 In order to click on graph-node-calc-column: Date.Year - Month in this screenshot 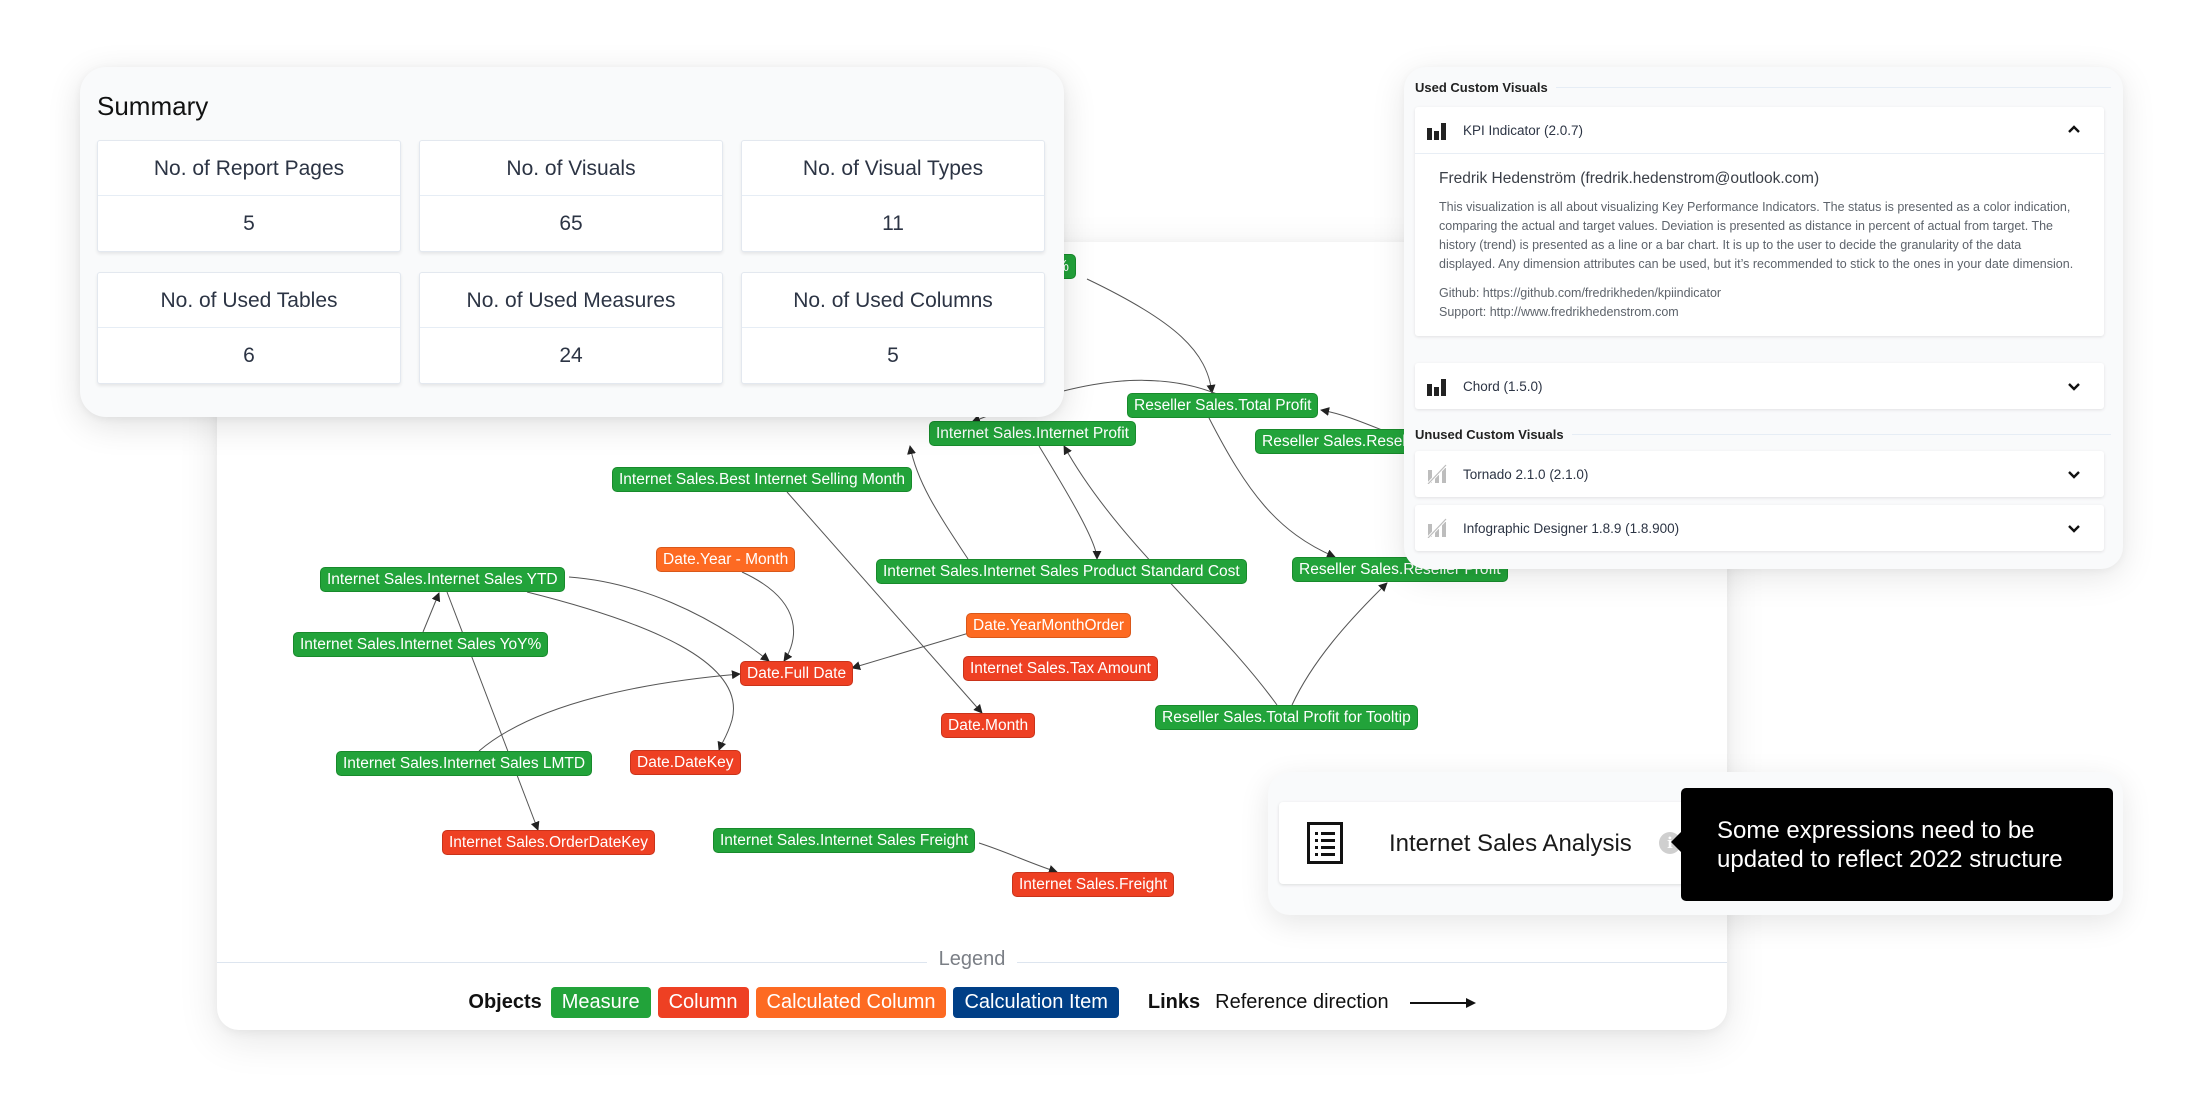, I will do `click(726, 559)`.